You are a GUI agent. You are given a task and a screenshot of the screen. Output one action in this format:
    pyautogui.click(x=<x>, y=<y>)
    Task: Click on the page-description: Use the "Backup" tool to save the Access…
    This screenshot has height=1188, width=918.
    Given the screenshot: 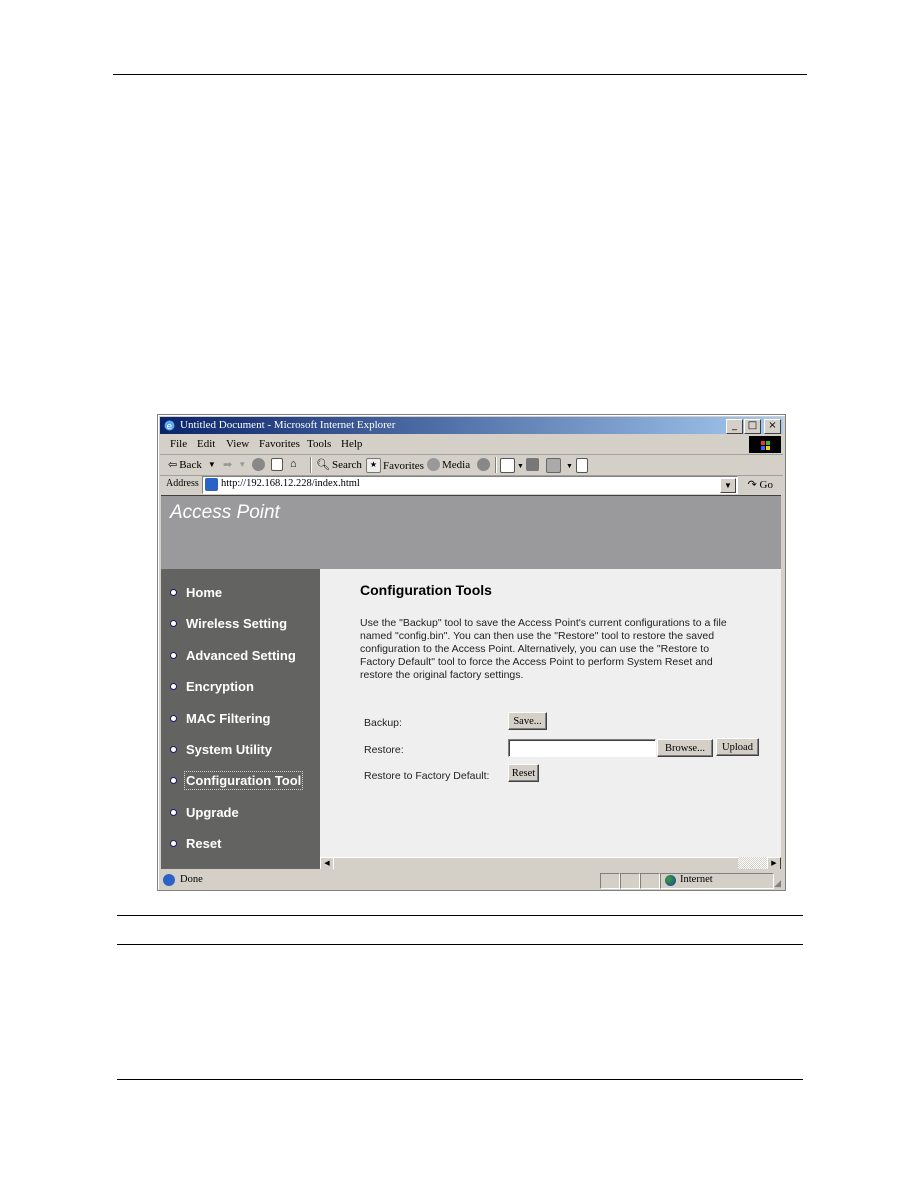 What is the action you would take?
    pyautogui.click(x=543, y=649)
    